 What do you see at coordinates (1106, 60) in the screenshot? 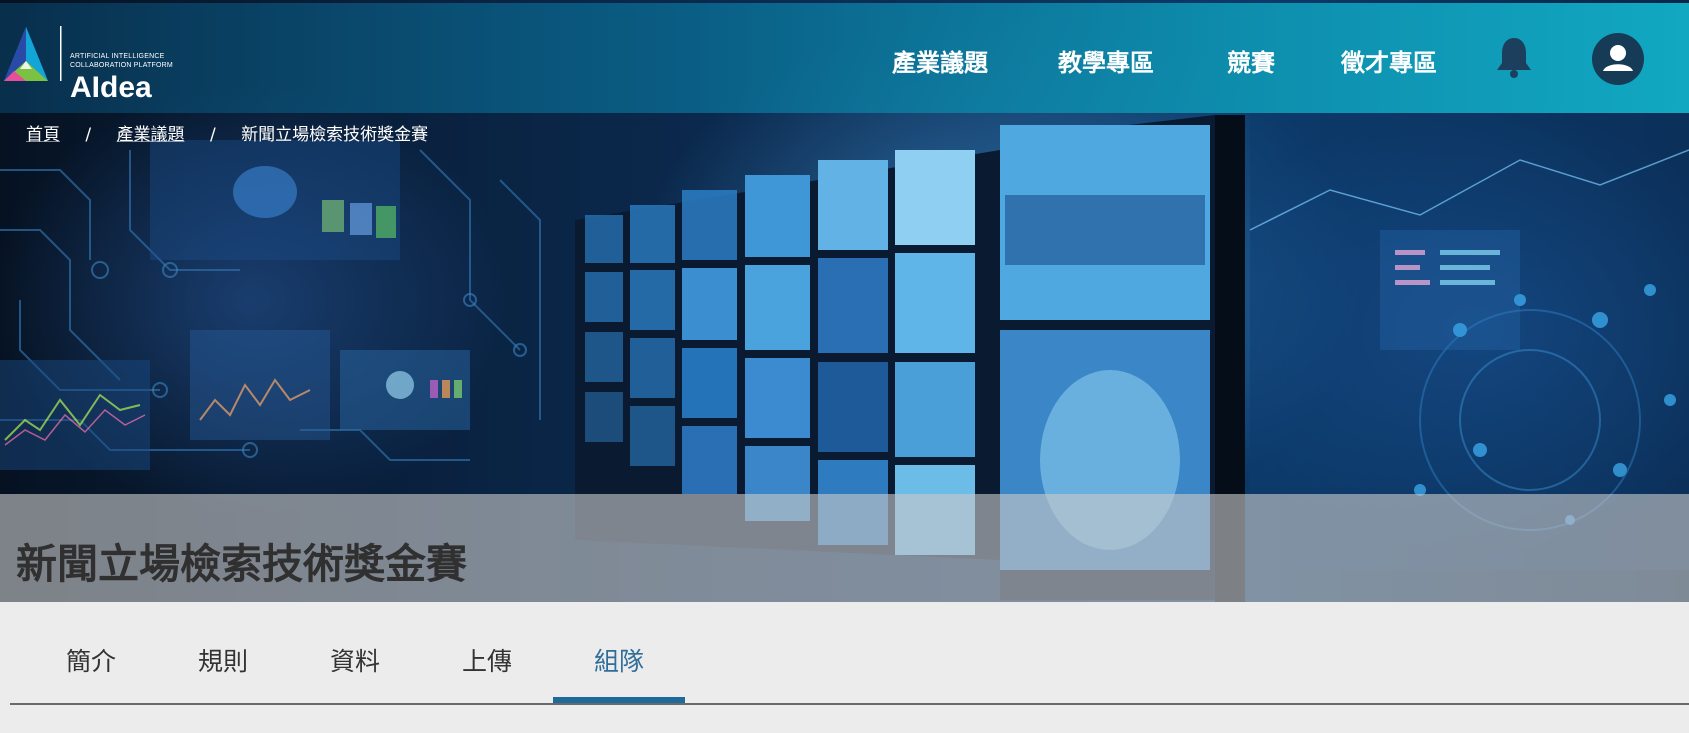
I see `nav-item-teaching-zone: 教學專區` at bounding box center [1106, 60].